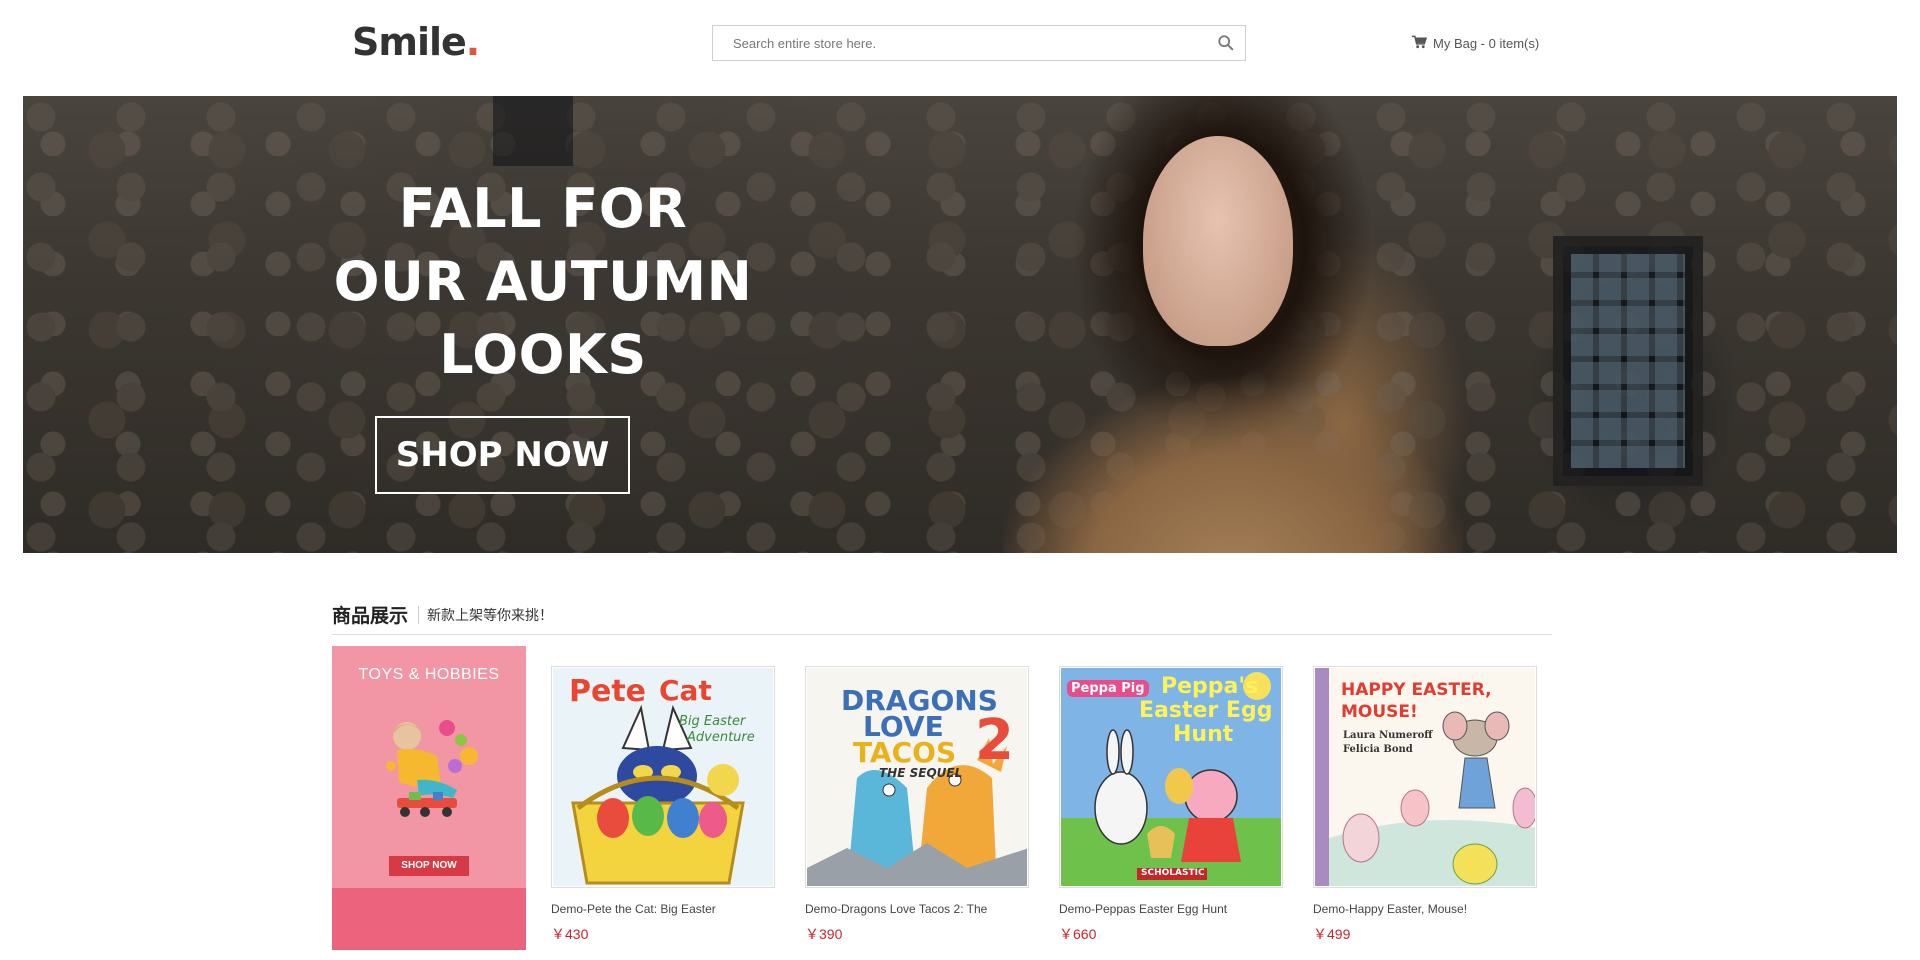 The width and height of the screenshot is (1920, 960). I want to click on product-name: Demo-Dragons Love Tacos 2: The, so click(917, 909).